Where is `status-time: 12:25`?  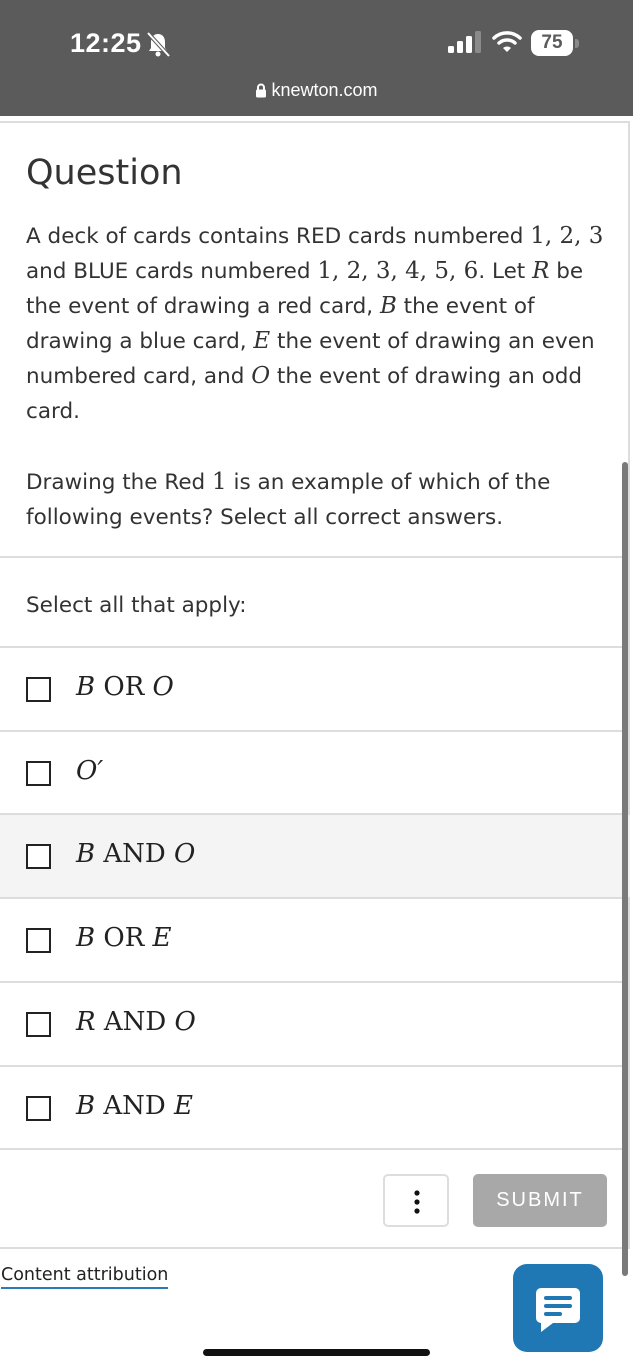
status-time: 12:25 is located at coordinates (106, 43).